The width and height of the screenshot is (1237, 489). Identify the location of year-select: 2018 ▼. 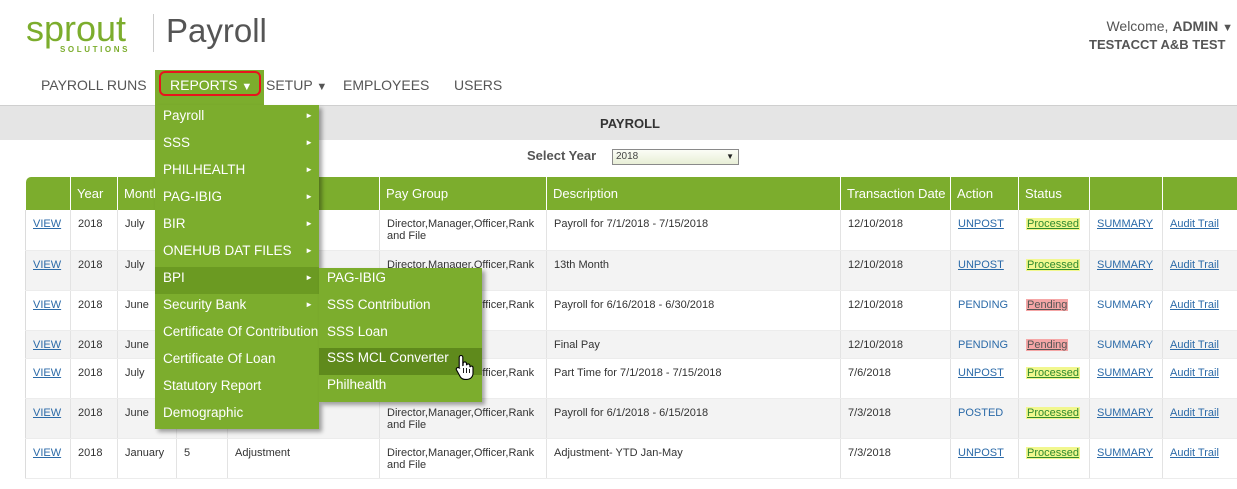
(675, 157).